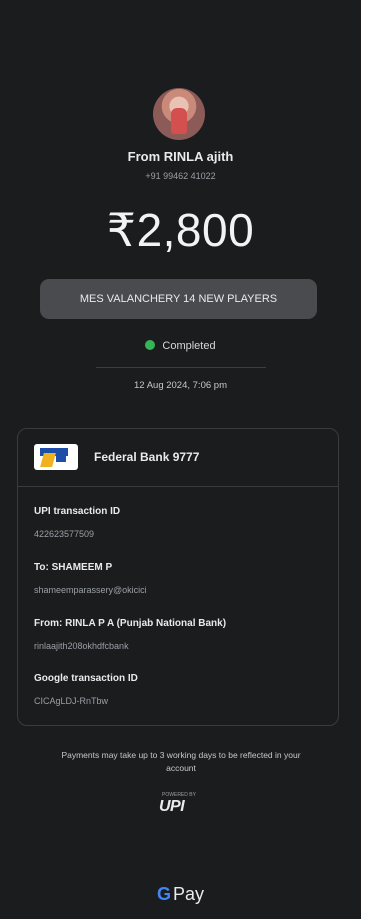  I want to click on payment-amount: ₹2,800, so click(180, 230).